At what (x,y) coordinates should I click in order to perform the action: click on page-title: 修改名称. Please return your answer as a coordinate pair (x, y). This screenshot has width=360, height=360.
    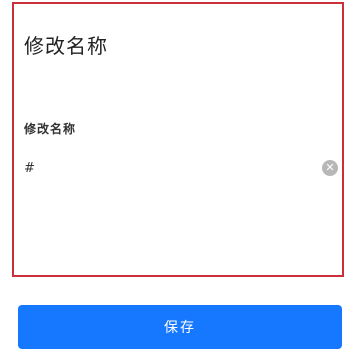
    Looking at the image, I should click on (66, 46).